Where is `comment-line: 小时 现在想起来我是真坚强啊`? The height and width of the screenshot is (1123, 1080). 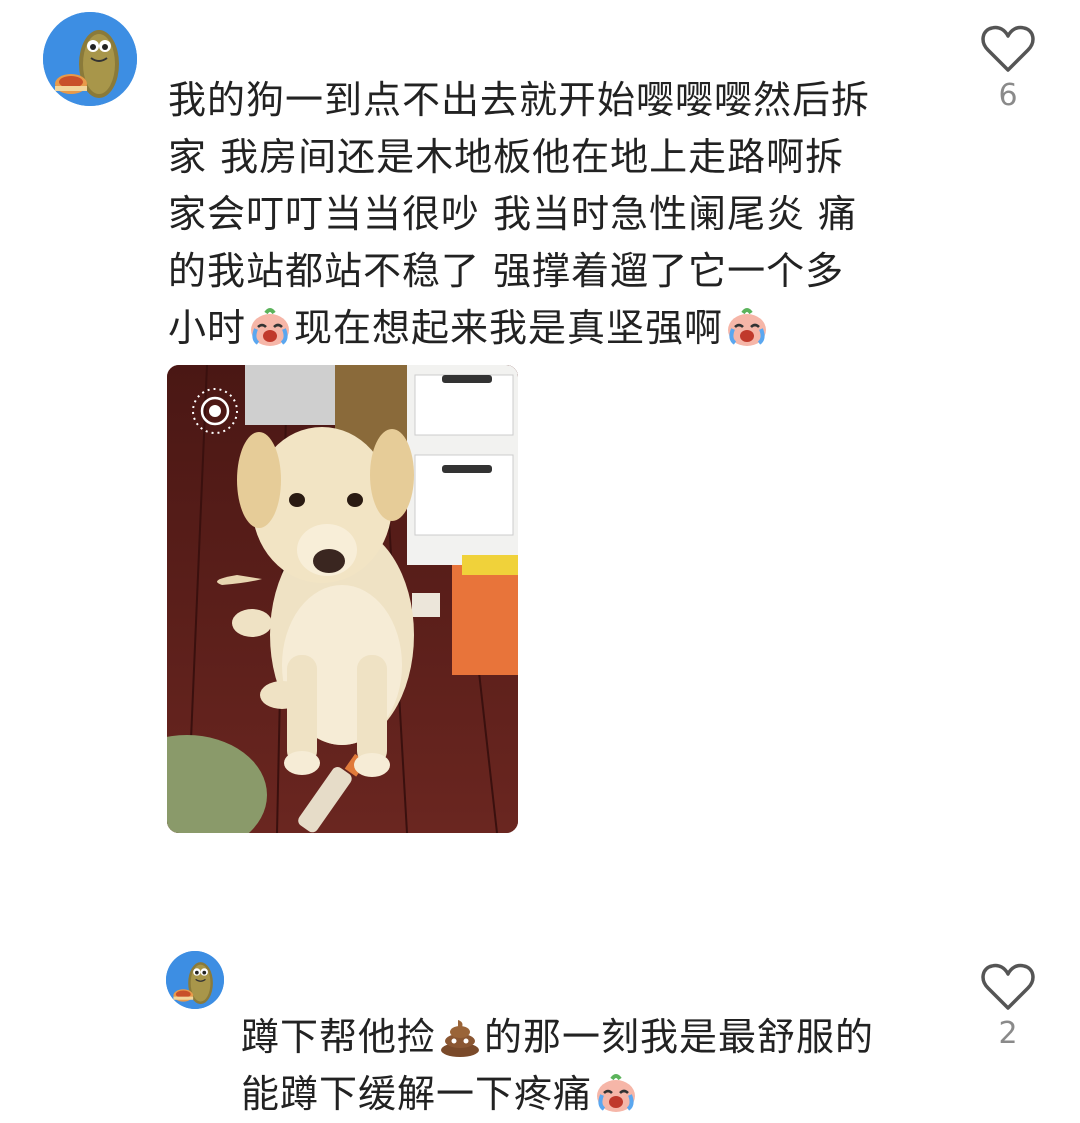
comment-line: 小时 现在想起来我是真坚强啊 is located at coordinates (519, 328).